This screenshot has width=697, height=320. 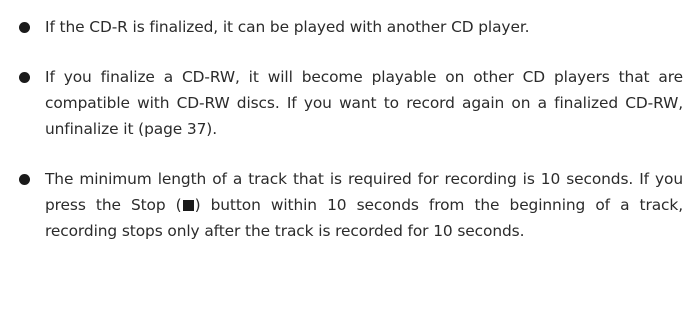 What do you see at coordinates (188, 205) in the screenshot?
I see `stop-square-icon` at bounding box center [188, 205].